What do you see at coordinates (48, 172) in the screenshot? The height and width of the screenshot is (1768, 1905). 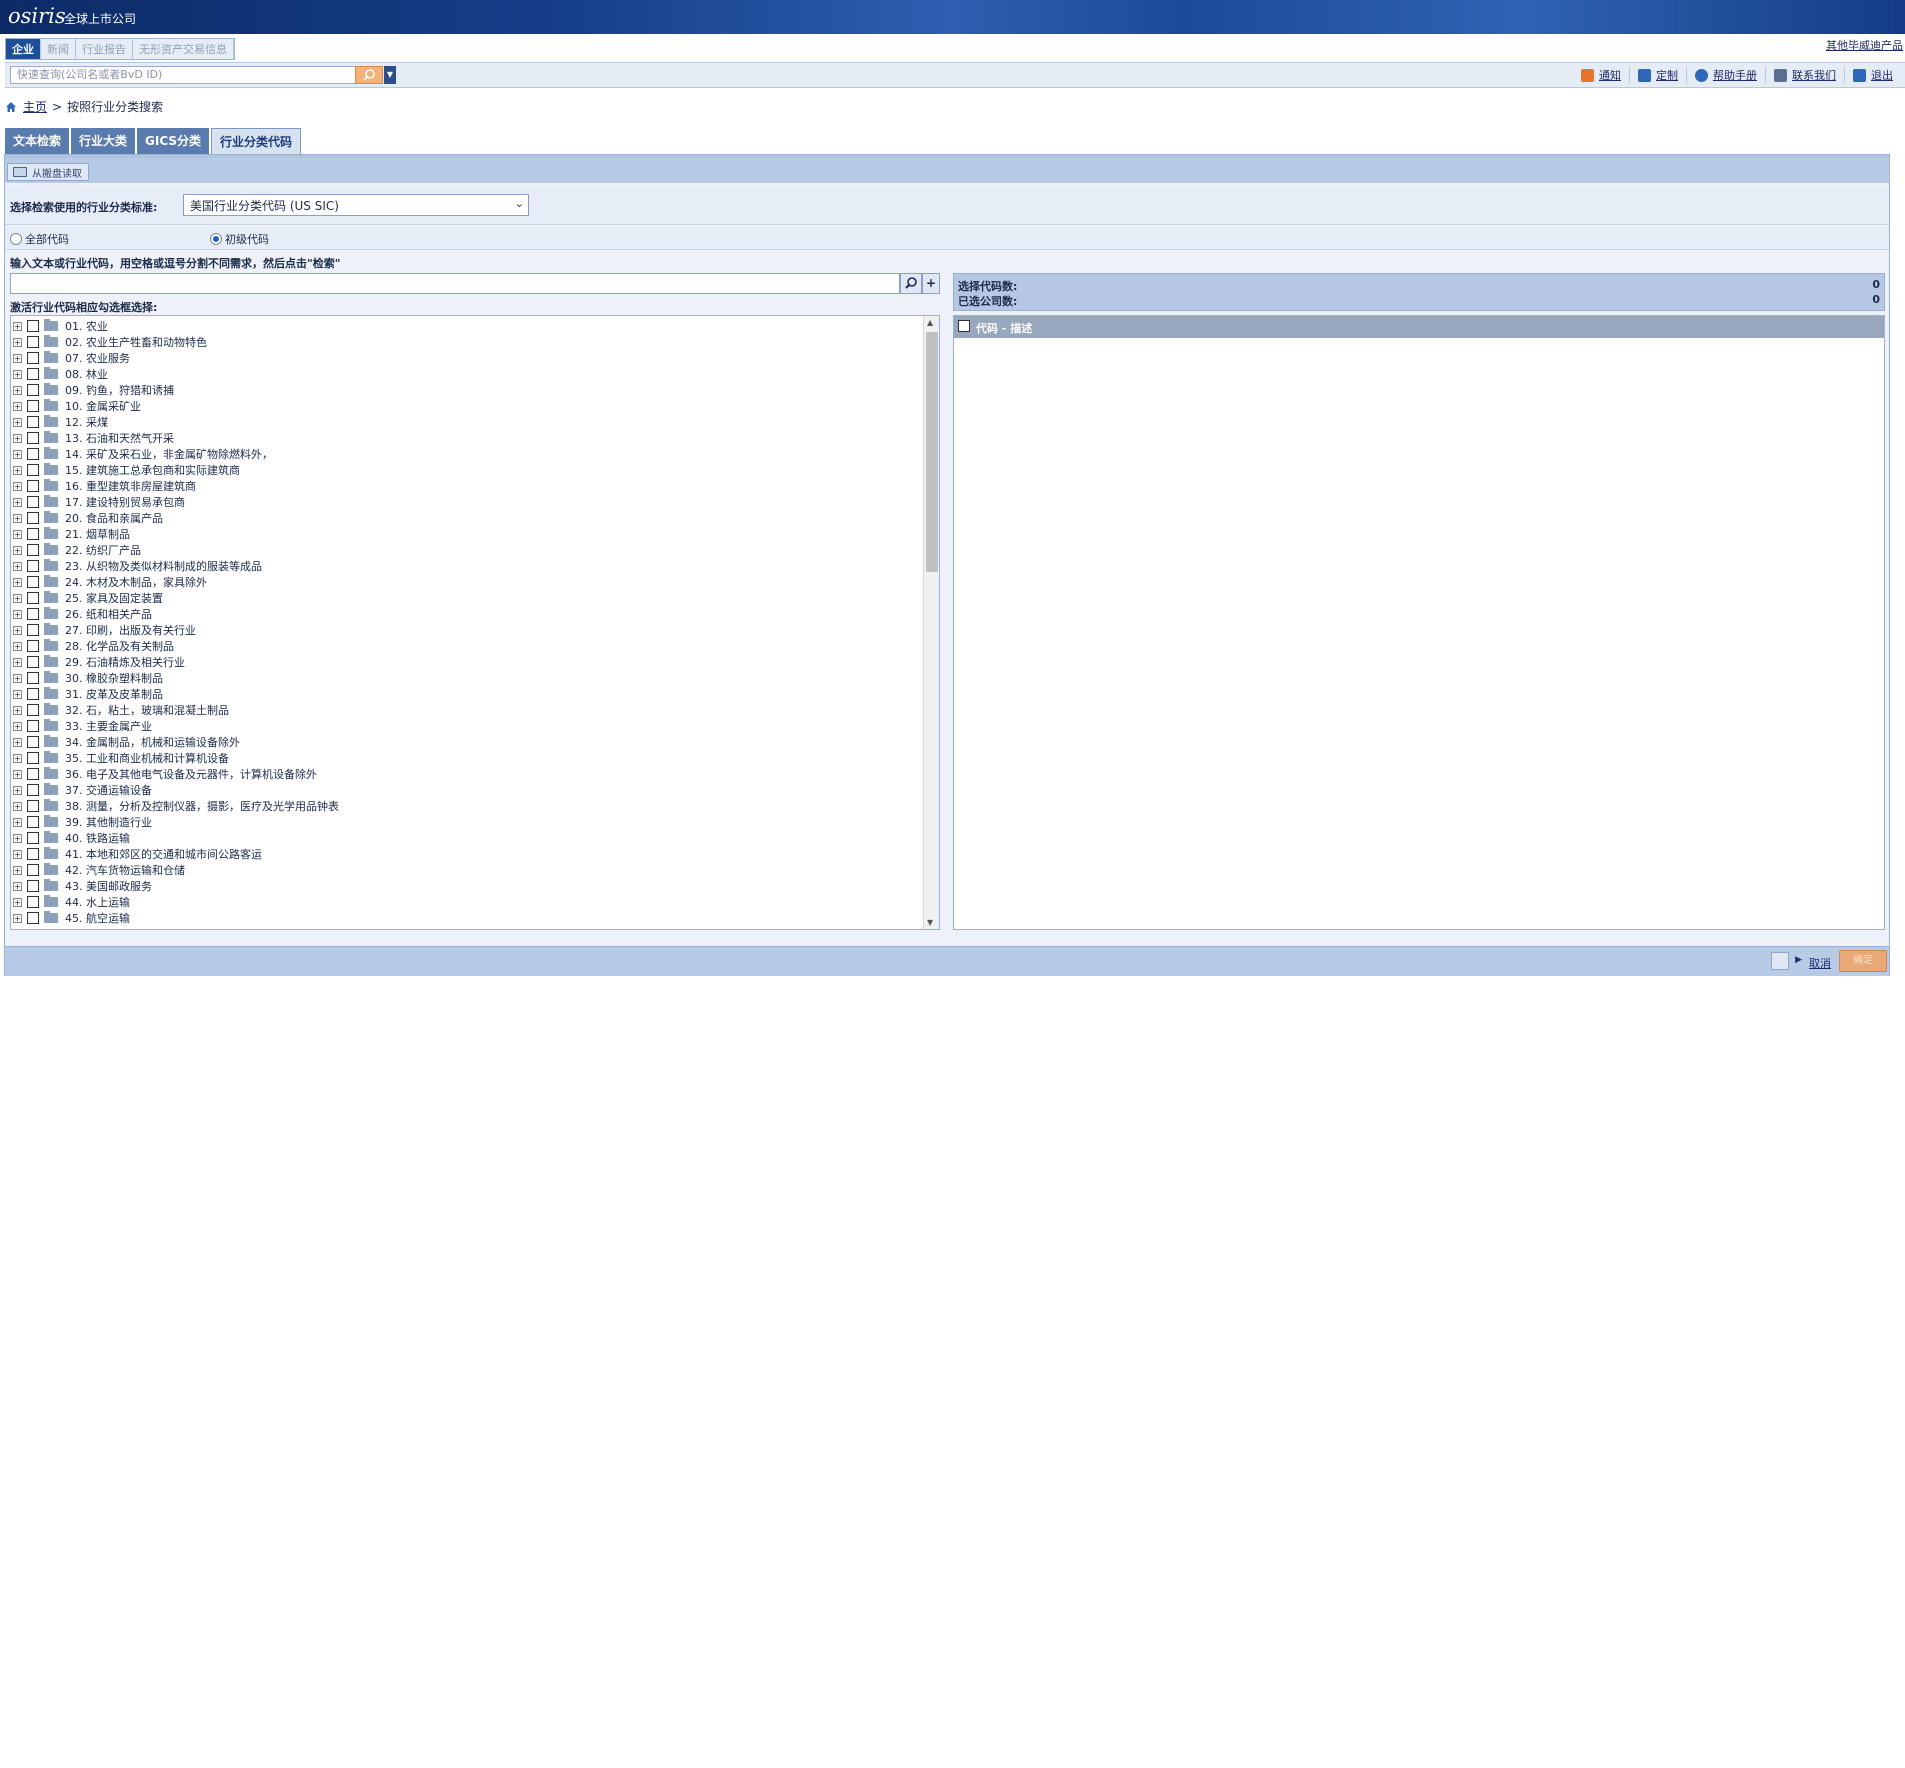 I see `load-from-library-button: 从搬盘读取` at bounding box center [48, 172].